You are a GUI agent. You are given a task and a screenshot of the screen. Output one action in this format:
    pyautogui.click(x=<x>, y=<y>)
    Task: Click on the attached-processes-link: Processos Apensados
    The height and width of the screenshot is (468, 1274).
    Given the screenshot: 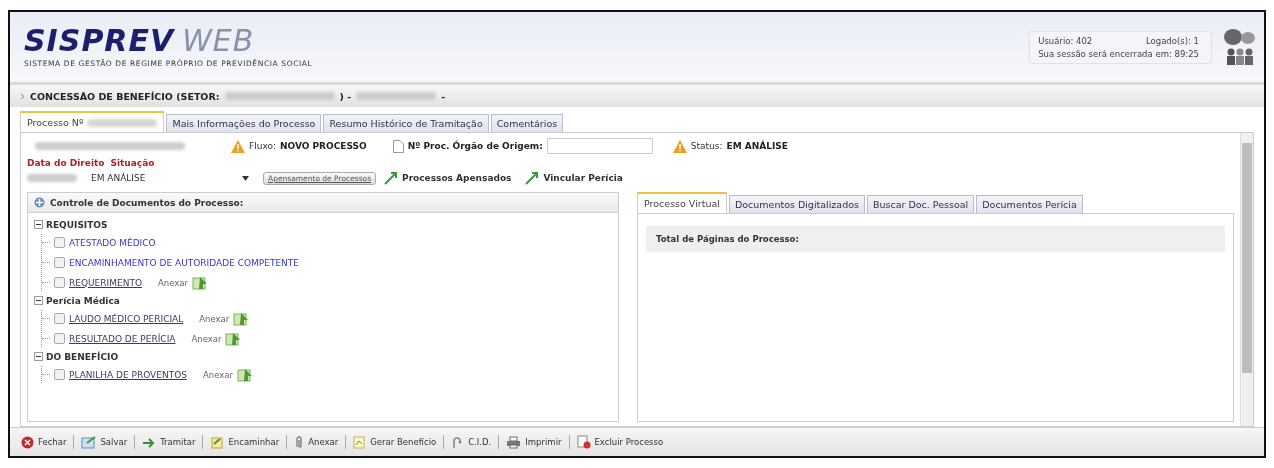 What is the action you would take?
    pyautogui.click(x=457, y=178)
    